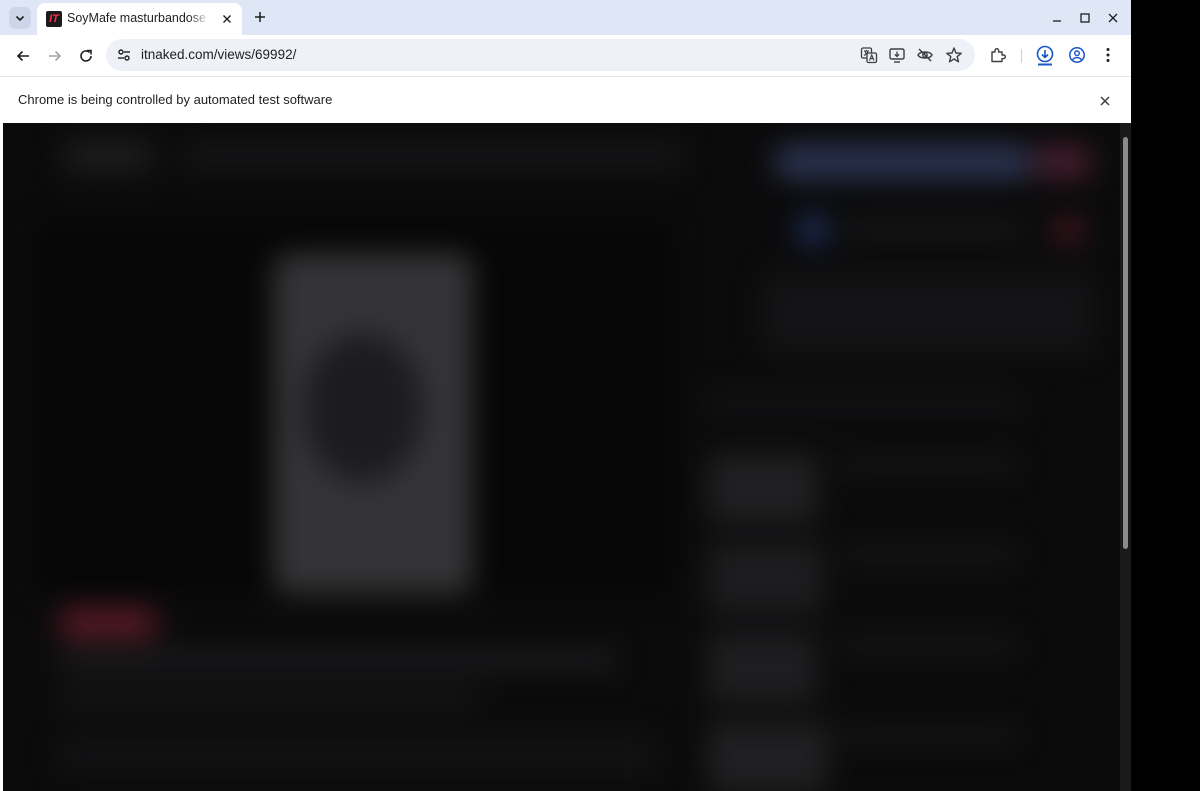 Image resolution: width=1200 pixels, height=791 pixels. I want to click on forward-button, so click(55, 56).